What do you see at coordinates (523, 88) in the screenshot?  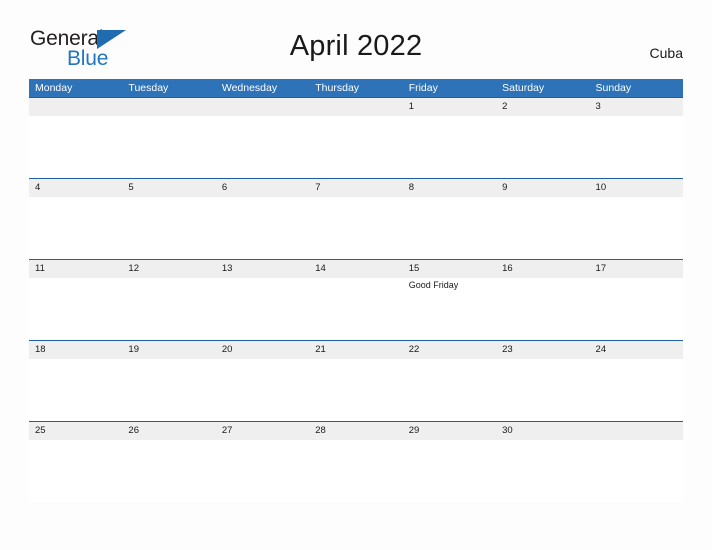 I see `weekday-header-saturday: Saturday` at bounding box center [523, 88].